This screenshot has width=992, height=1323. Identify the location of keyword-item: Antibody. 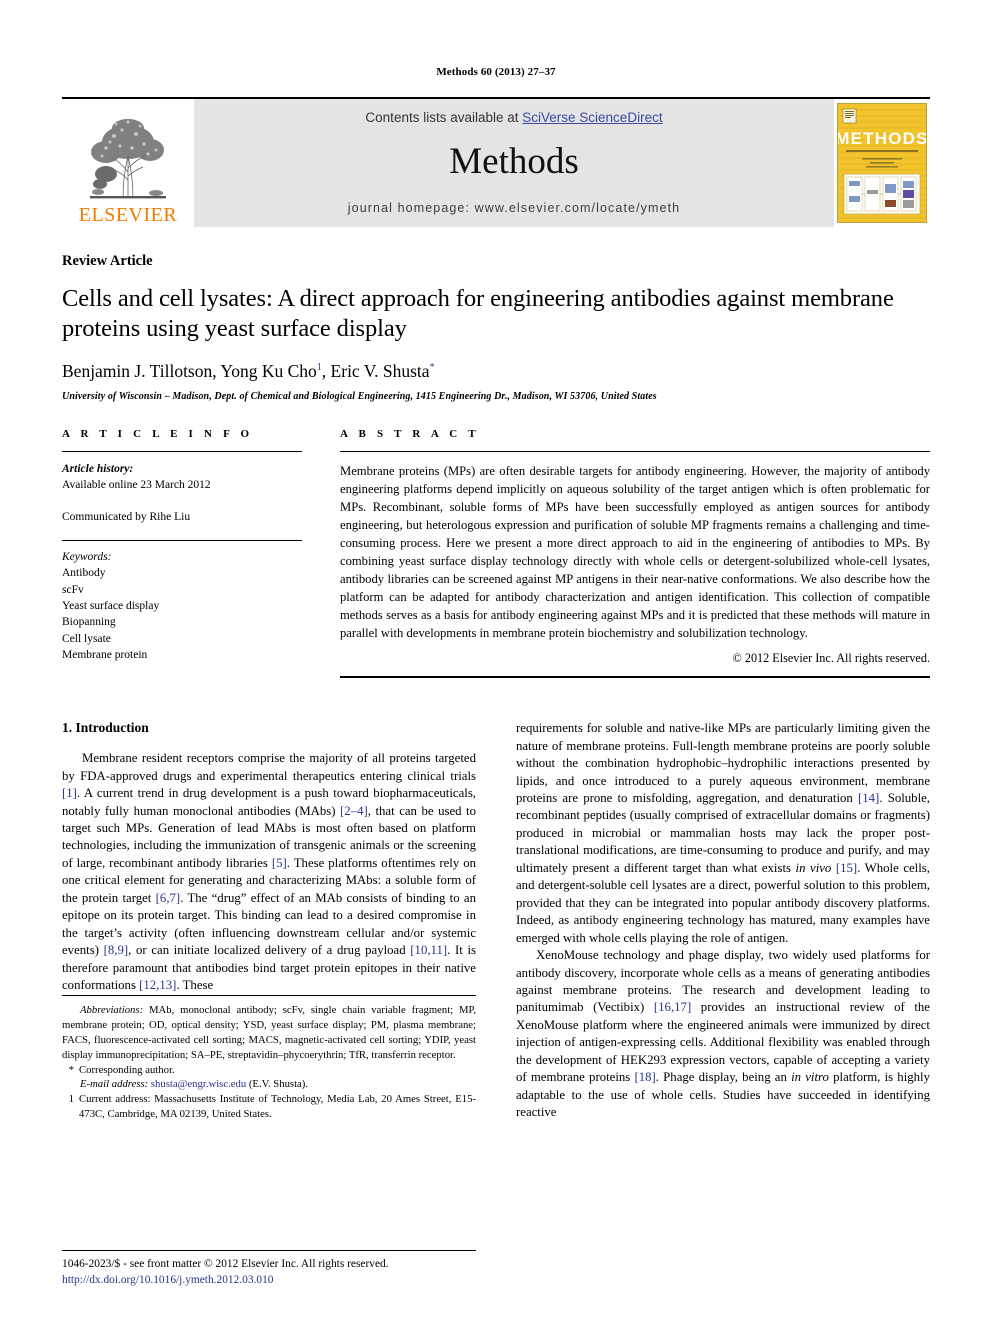
(84, 573).